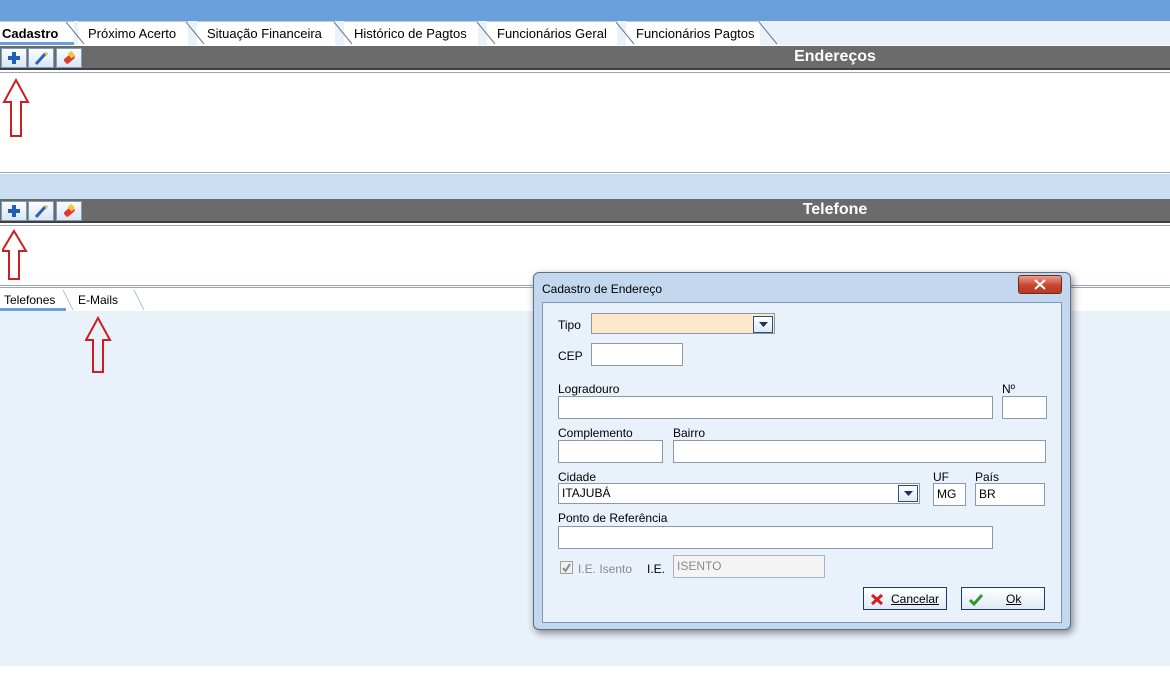 This screenshot has height=677, width=1170. What do you see at coordinates (859, 451) in the screenshot?
I see `bairro-field` at bounding box center [859, 451].